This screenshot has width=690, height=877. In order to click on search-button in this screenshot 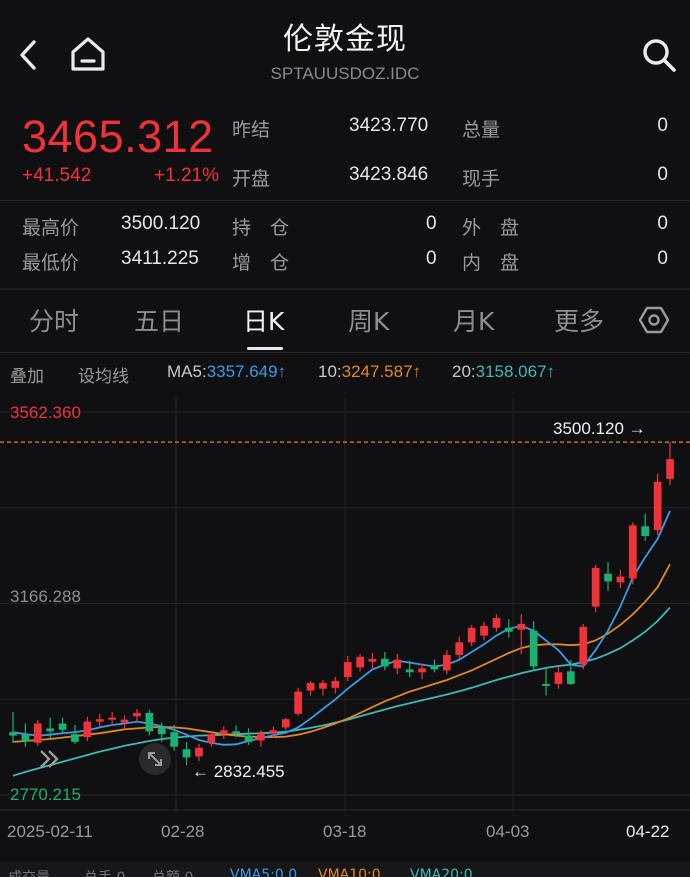, I will do `click(659, 55)`.